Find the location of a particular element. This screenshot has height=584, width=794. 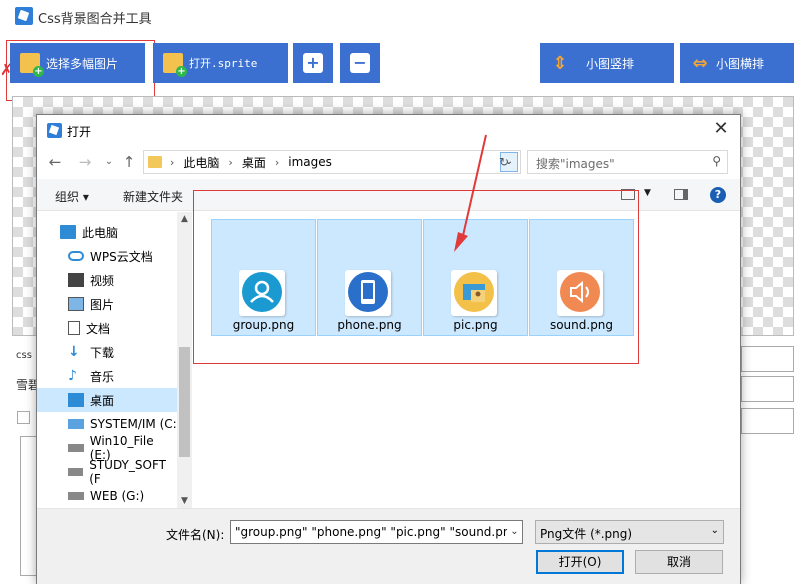

annotation-arrow is located at coordinates (470, 193).